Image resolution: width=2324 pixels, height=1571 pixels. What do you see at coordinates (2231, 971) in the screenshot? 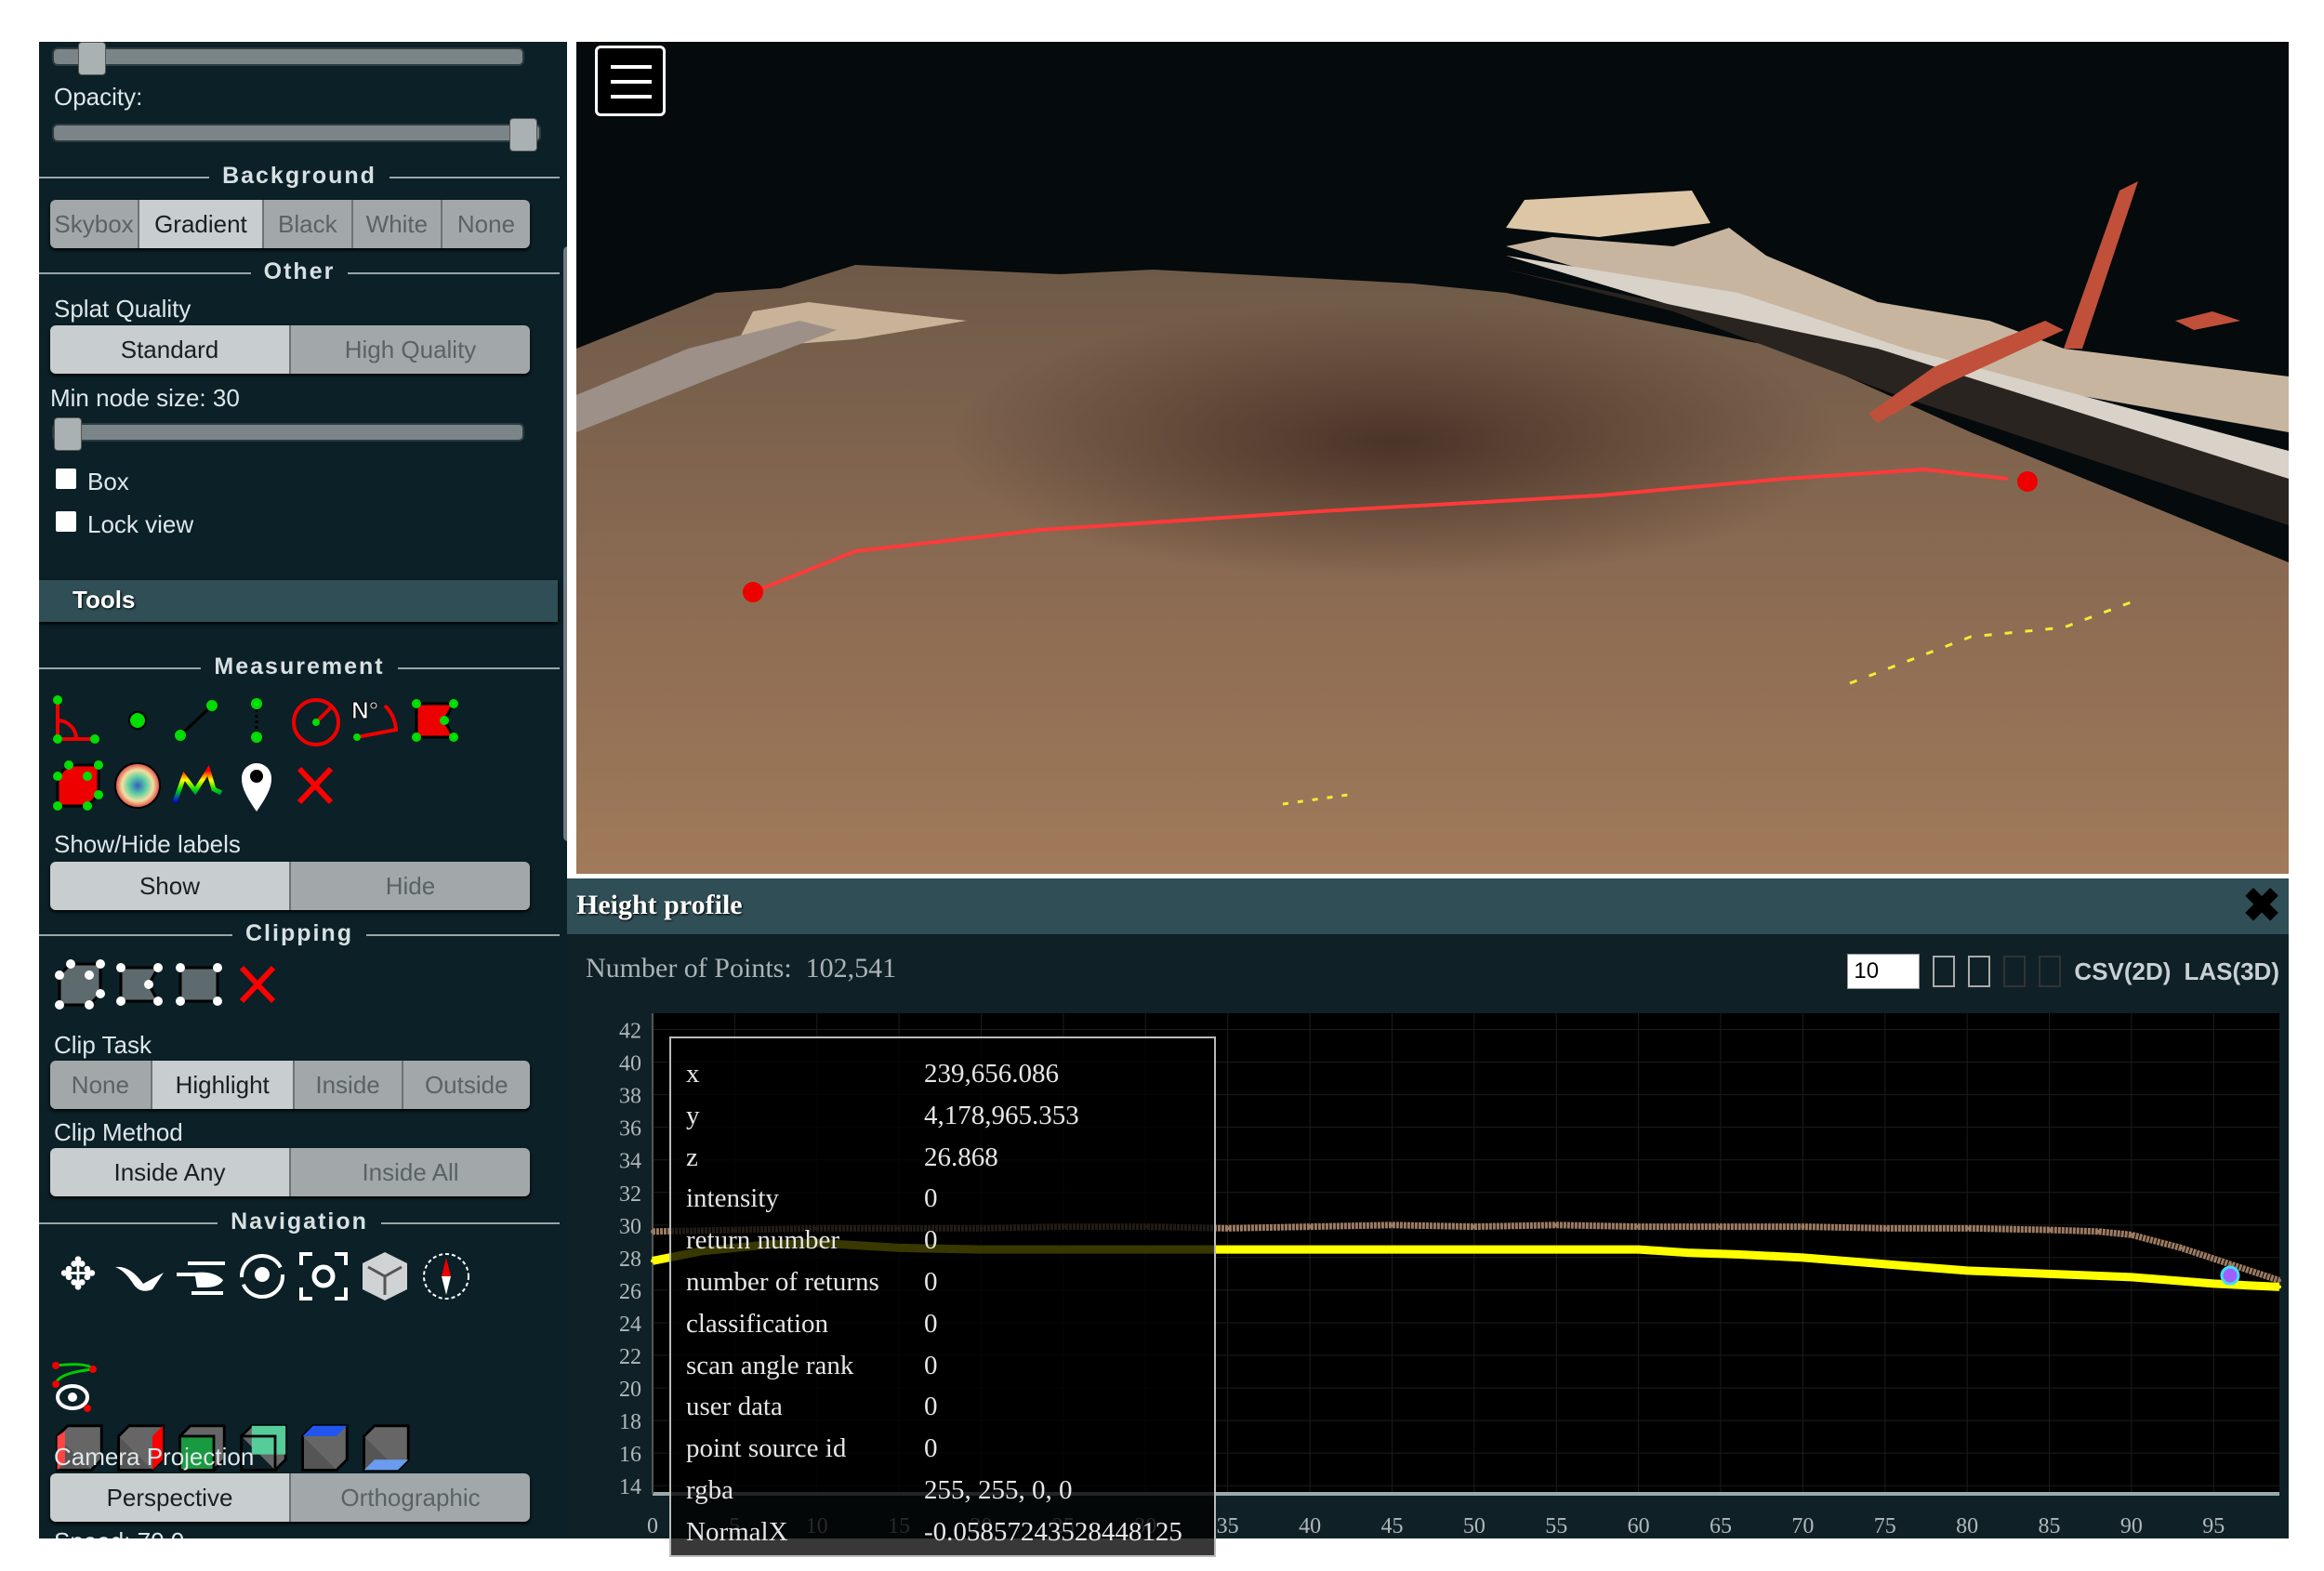
I see `export-las-button: LAS(3D)` at bounding box center [2231, 971].